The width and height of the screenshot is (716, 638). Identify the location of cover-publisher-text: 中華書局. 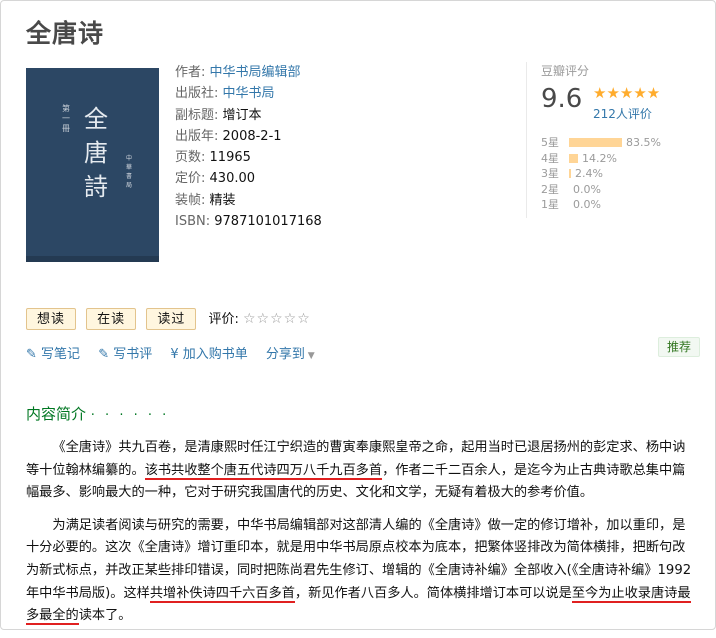
(129, 172).